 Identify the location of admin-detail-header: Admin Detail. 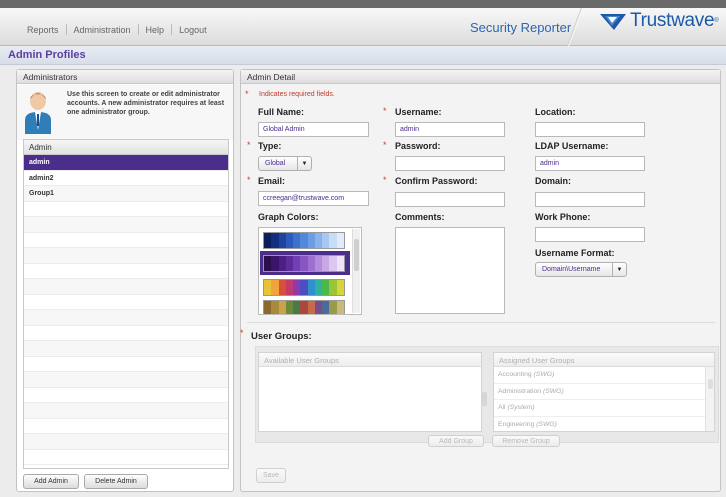
(480, 77).